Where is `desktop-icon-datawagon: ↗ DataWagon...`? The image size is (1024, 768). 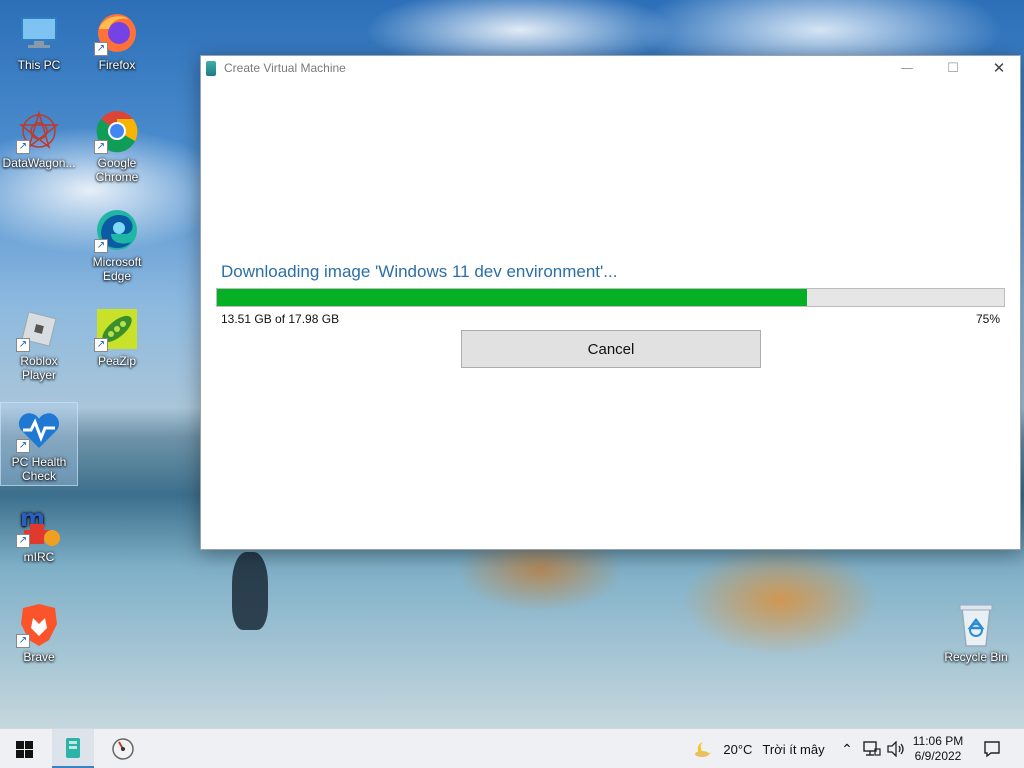 desktop-icon-datawagon: ↗ DataWagon... is located at coordinates (39, 147).